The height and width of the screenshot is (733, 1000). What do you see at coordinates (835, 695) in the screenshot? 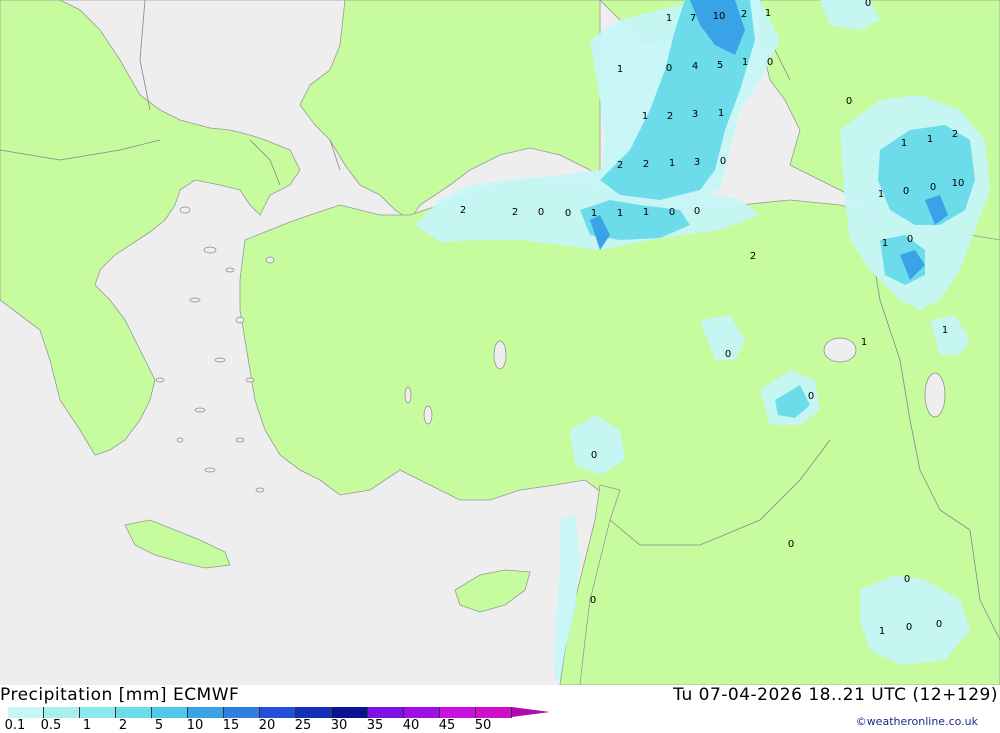
I see `valid-time: Tu 07-04-2026 18..21 UTC (12+129)` at bounding box center [835, 695].